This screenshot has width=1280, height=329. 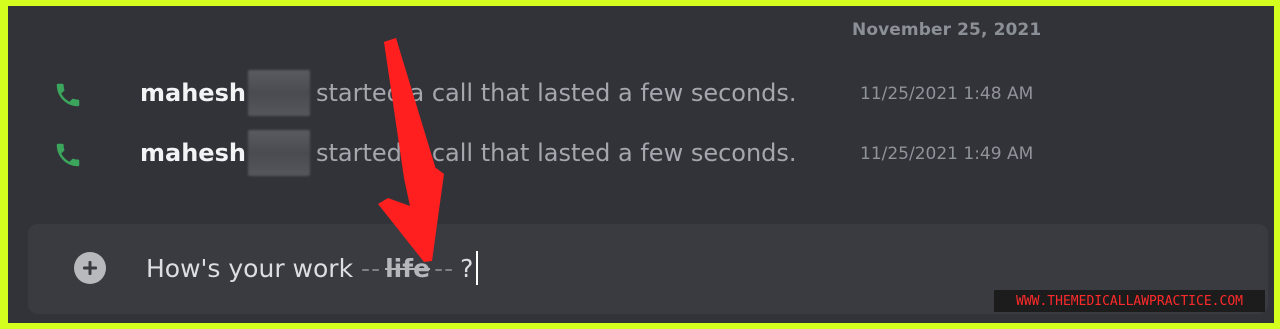 What do you see at coordinates (371, 268) in the screenshot?
I see `strikethrough-marker-left: --` at bounding box center [371, 268].